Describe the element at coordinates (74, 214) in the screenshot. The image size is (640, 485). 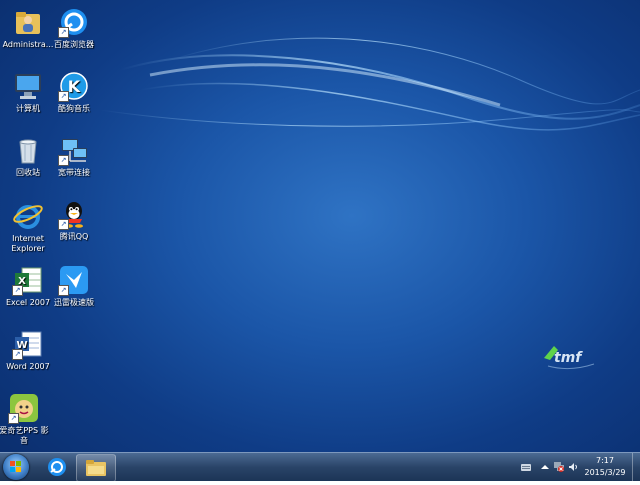
I see `qq-icon: ↗` at that location.